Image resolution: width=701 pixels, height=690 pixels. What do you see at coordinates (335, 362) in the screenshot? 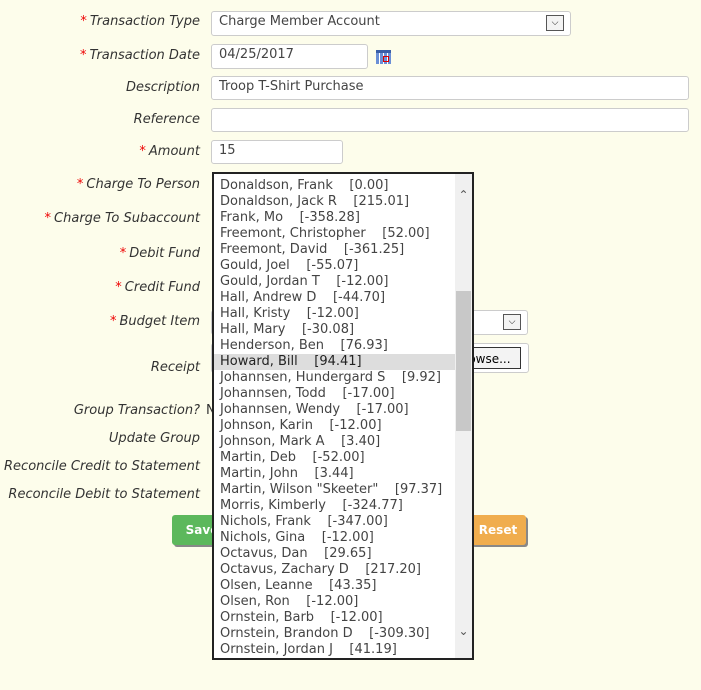
I see `dropdown-option: Howard, Bill [94.41]` at bounding box center [335, 362].